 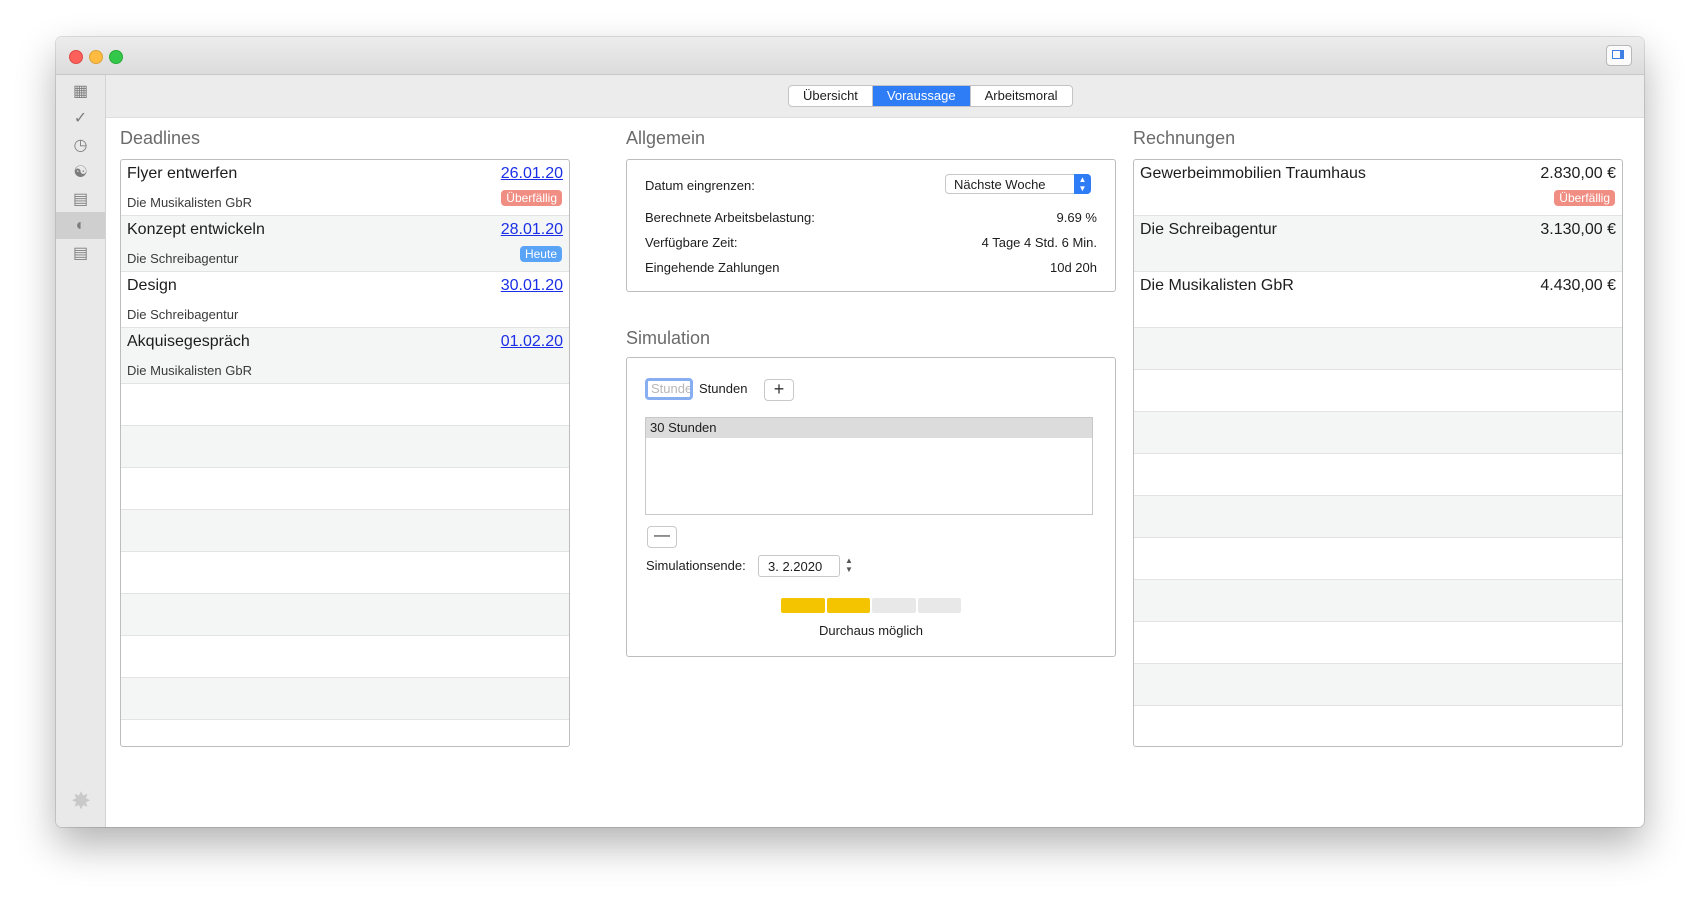 I want to click on invoice-amount: 3.130,00 €, so click(x=1578, y=229).